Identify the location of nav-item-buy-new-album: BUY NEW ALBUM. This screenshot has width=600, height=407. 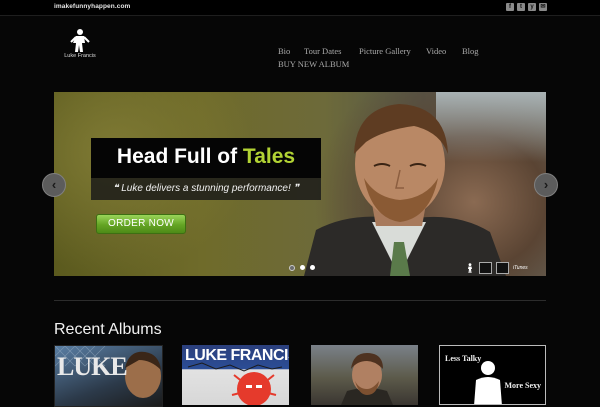
(313, 64).